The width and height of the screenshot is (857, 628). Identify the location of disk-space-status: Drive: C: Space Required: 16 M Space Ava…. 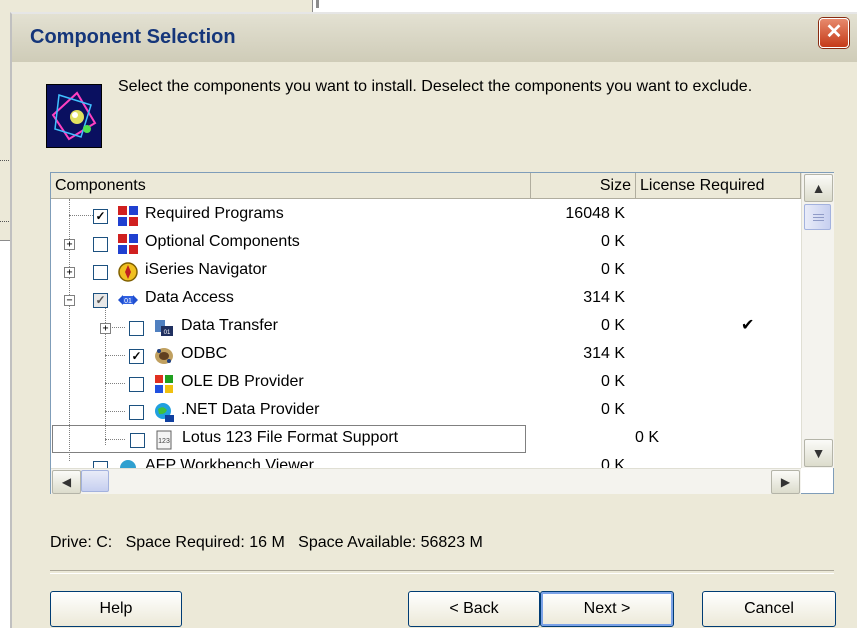
(266, 543).